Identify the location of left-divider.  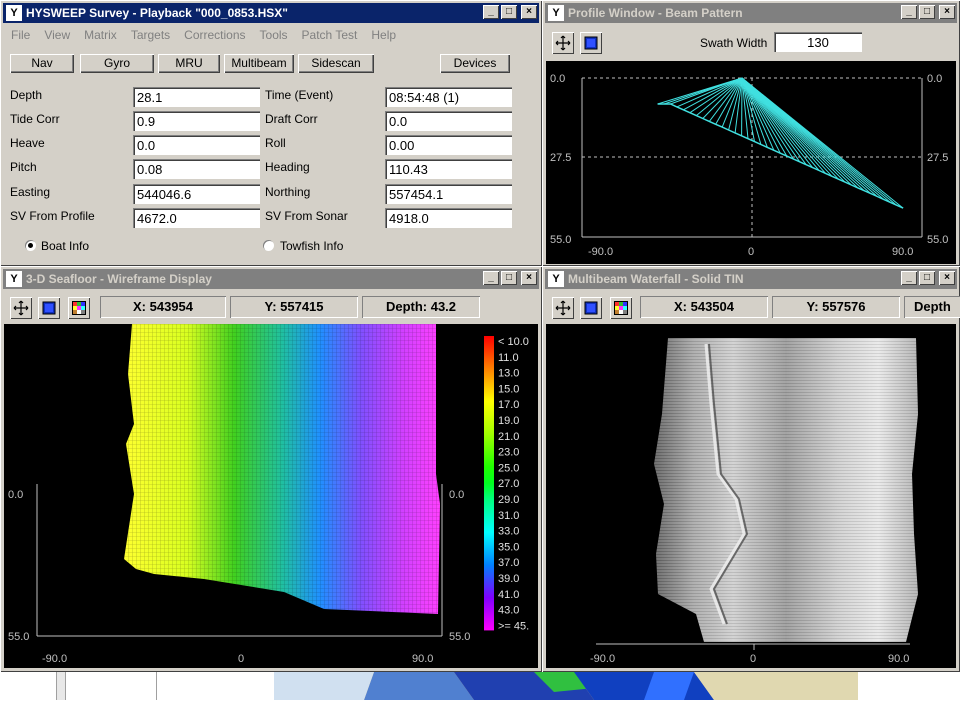
(61, 686).